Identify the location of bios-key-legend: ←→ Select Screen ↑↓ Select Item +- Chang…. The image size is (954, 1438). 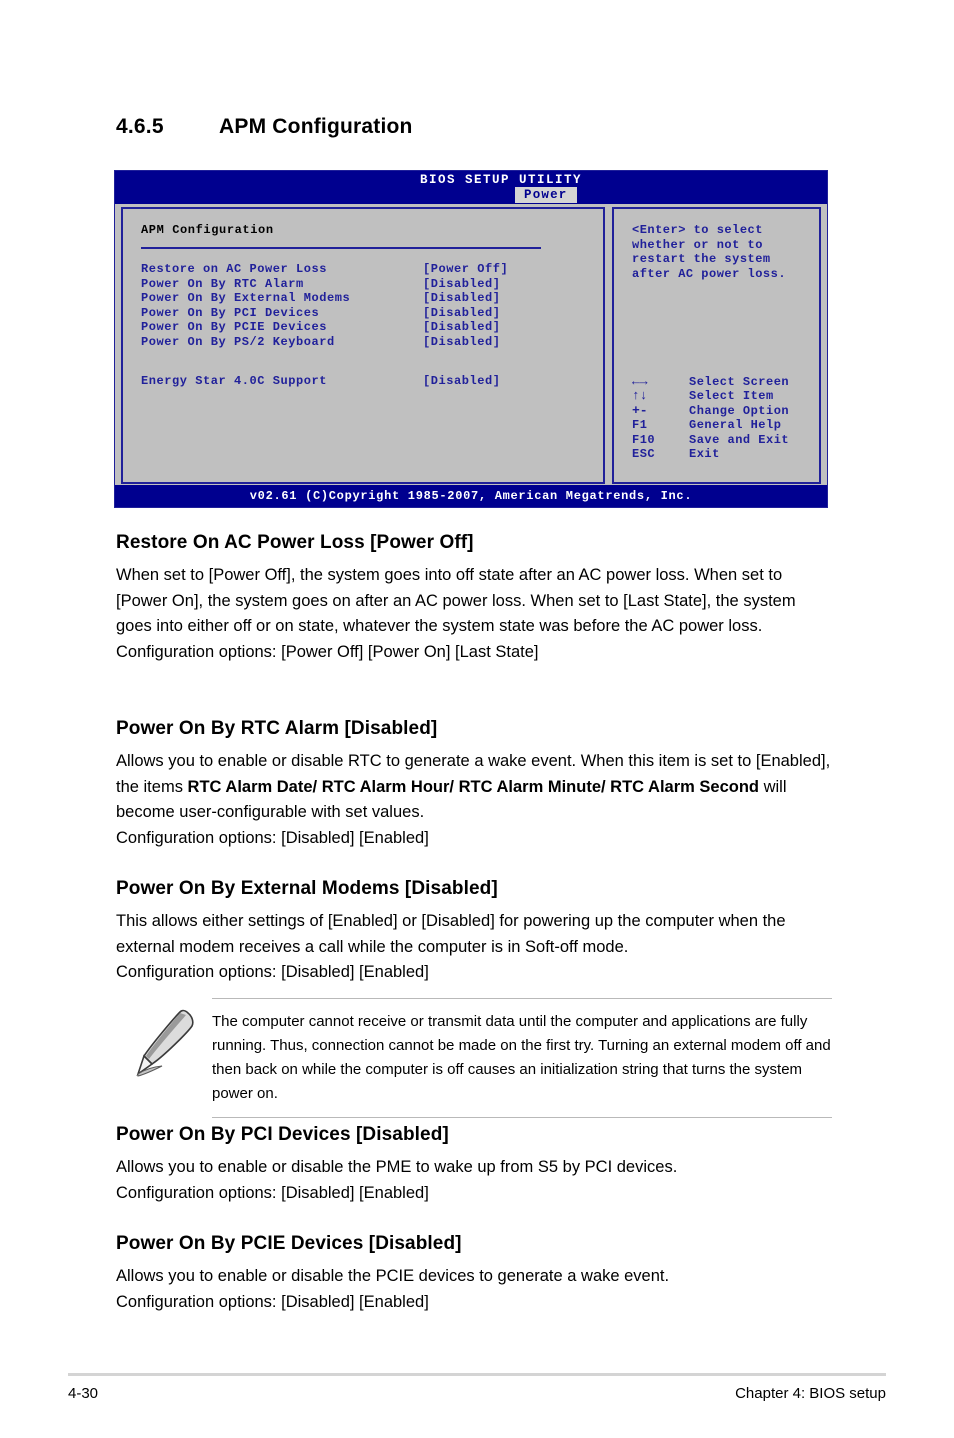
(711, 417).